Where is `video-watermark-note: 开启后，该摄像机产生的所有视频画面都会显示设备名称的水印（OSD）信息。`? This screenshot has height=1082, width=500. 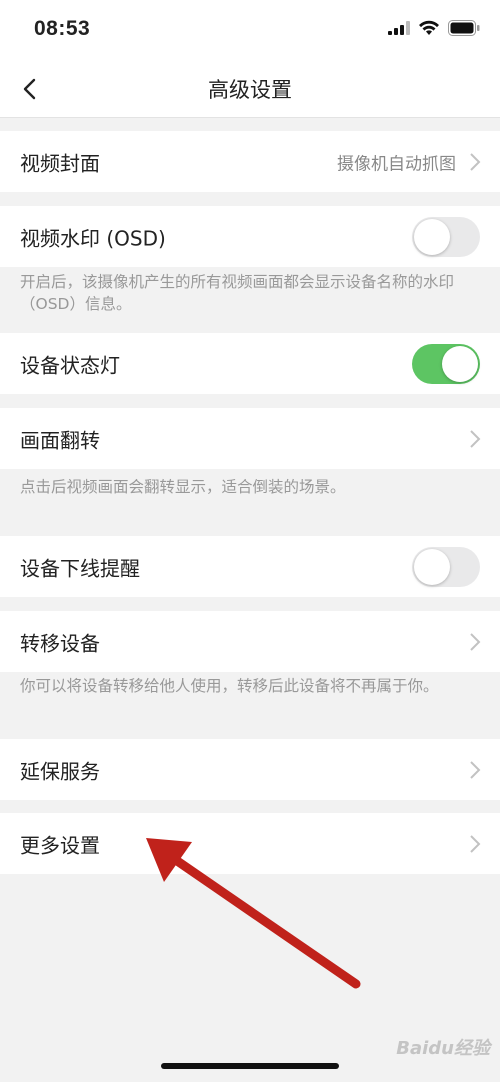
video-watermark-note: 开启后，该摄像机产生的所有视频画面都会显示设备名称的水印（OSD）信息。 is located at coordinates (237, 293).